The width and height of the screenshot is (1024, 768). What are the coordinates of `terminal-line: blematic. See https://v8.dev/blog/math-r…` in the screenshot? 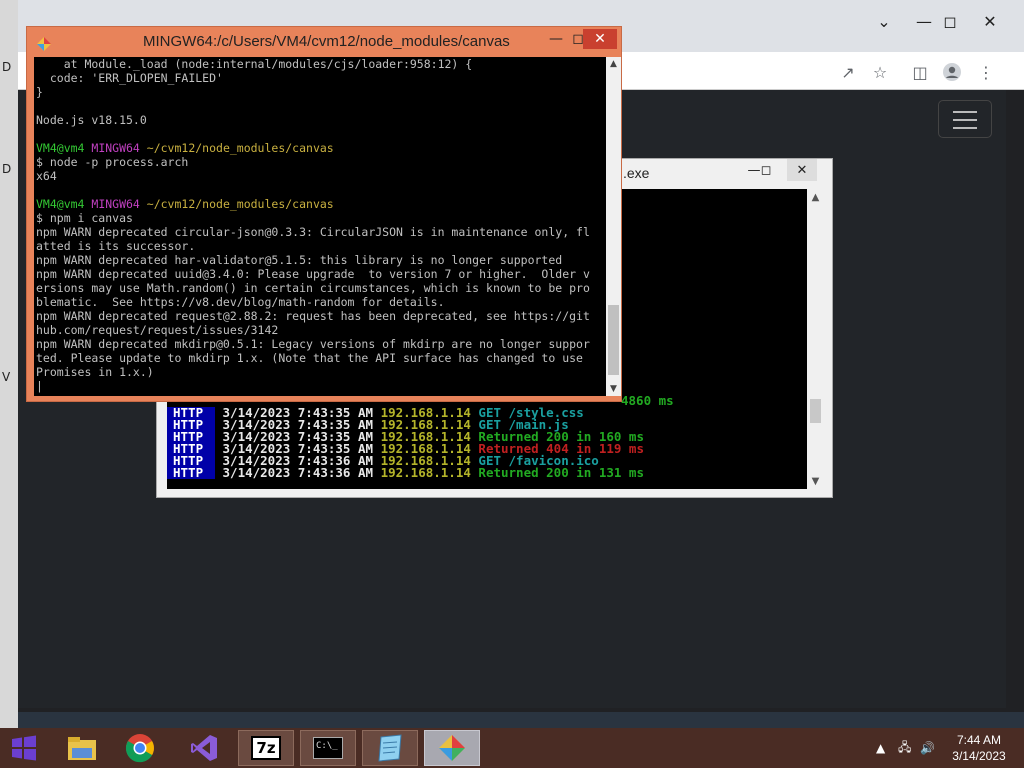 It's located at (320, 302).